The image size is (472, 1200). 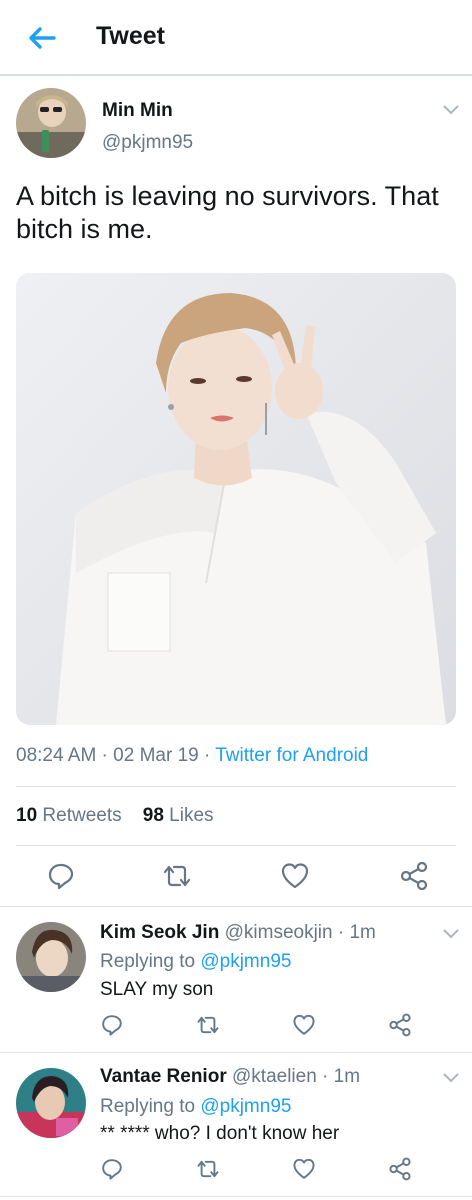 What do you see at coordinates (296, 1076) in the screenshot?
I see `reply-author-handle: @ktaelien · 1m` at bounding box center [296, 1076].